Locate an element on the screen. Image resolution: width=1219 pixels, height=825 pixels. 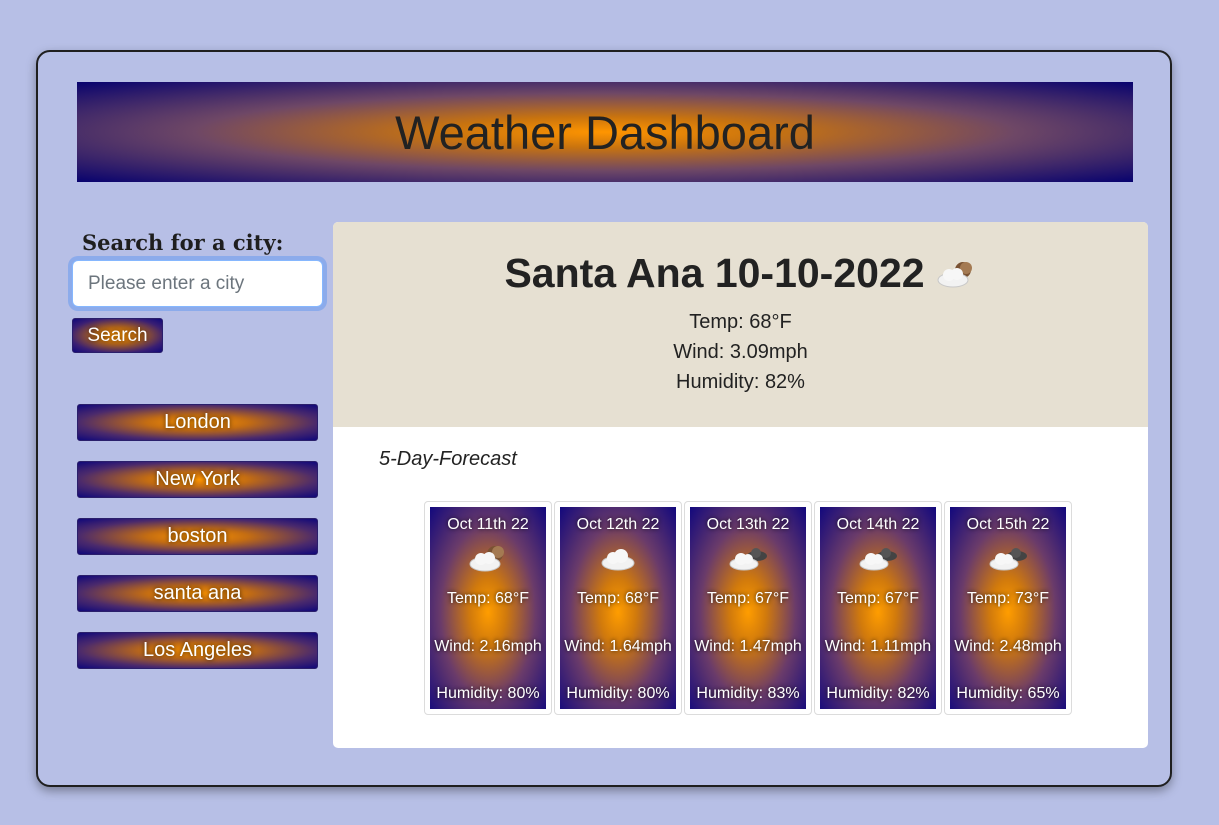
history-button-new-york: New York is located at coordinates (197, 479).